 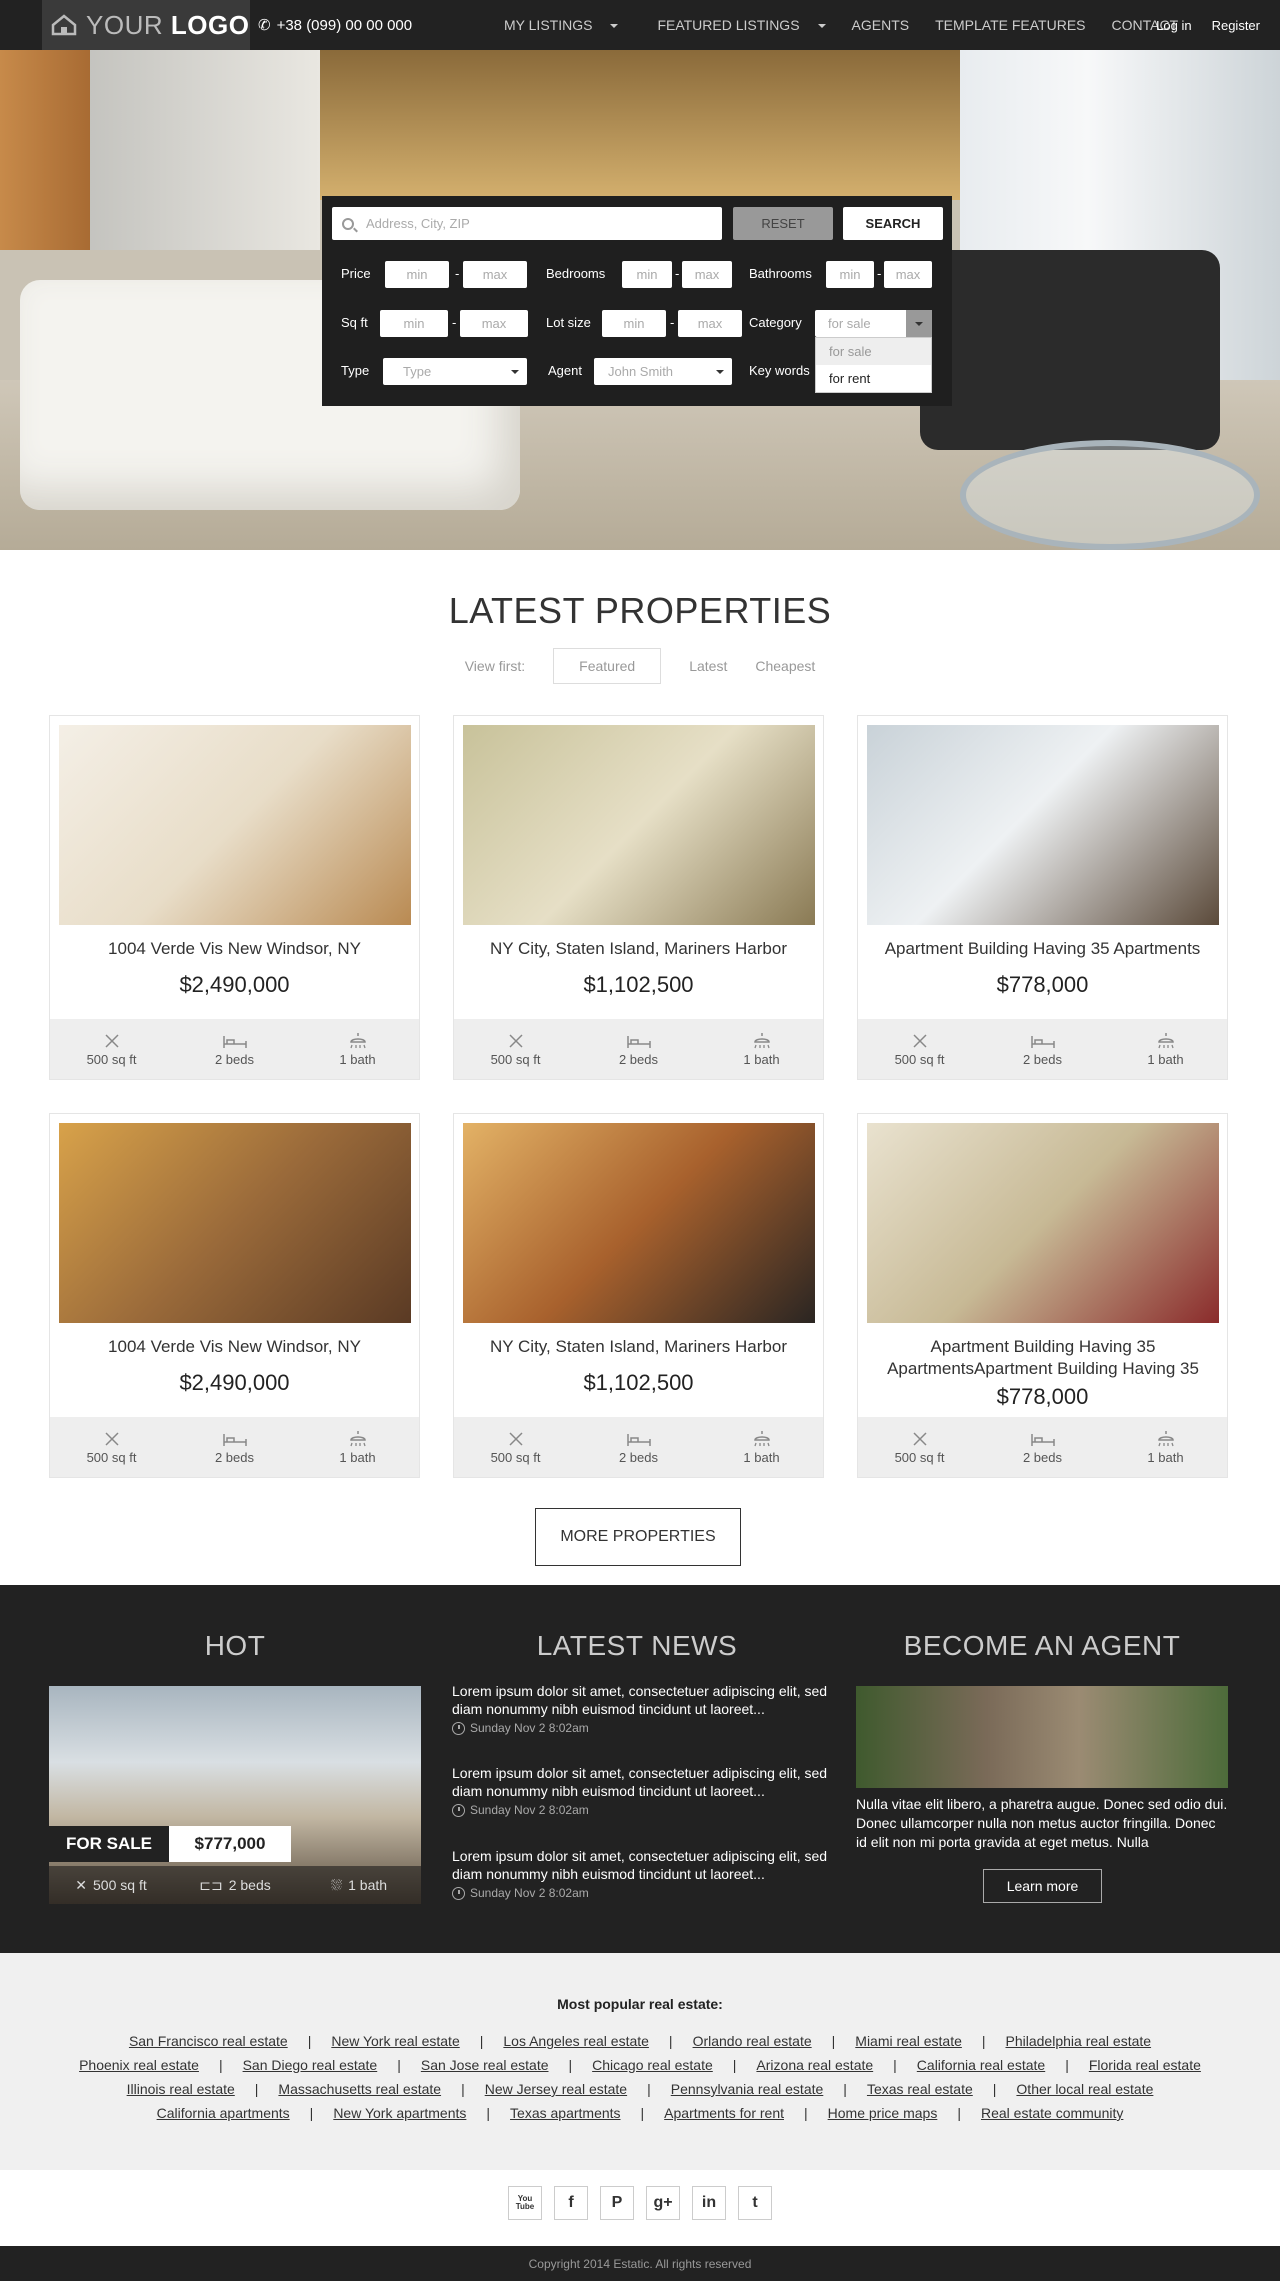 I want to click on popular-link: Florida real estate, so click(x=1145, y=2065).